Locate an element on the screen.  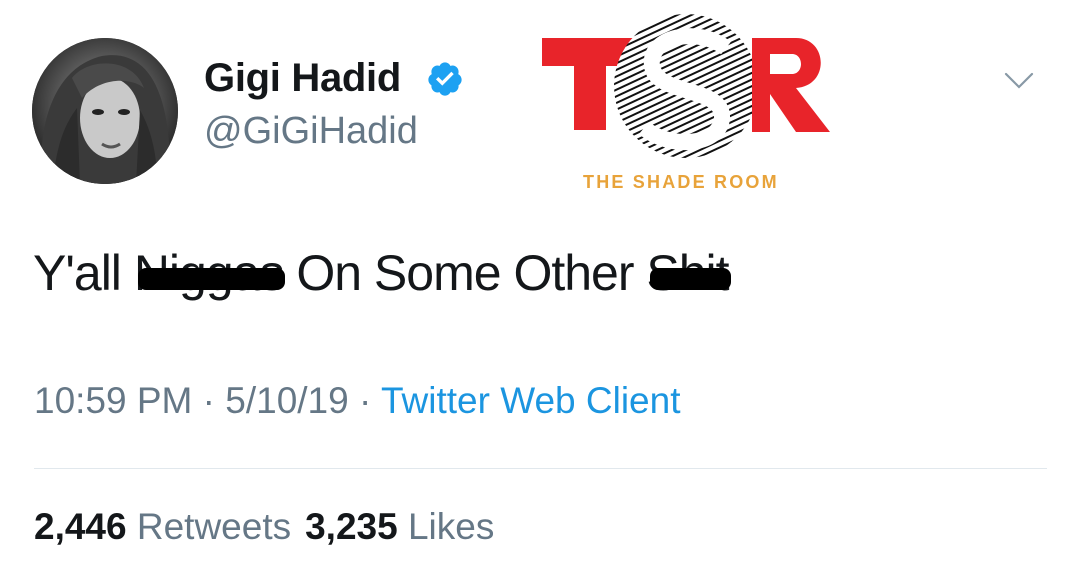
tweet-text-part: On Some Other is located at coordinates (465, 273).